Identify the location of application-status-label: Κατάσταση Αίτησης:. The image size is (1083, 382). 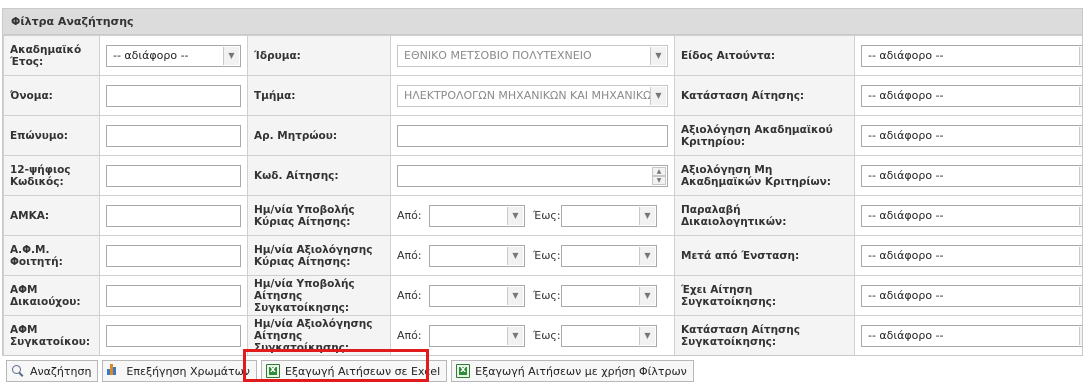
(764, 95).